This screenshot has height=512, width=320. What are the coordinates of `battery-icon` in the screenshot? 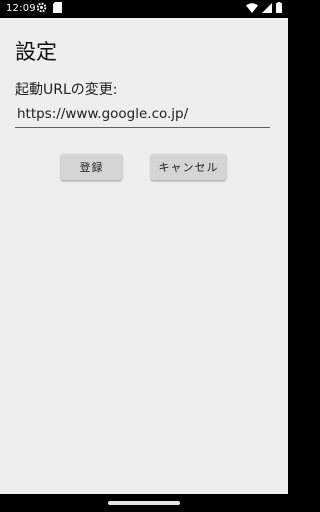 It's located at (279, 9).